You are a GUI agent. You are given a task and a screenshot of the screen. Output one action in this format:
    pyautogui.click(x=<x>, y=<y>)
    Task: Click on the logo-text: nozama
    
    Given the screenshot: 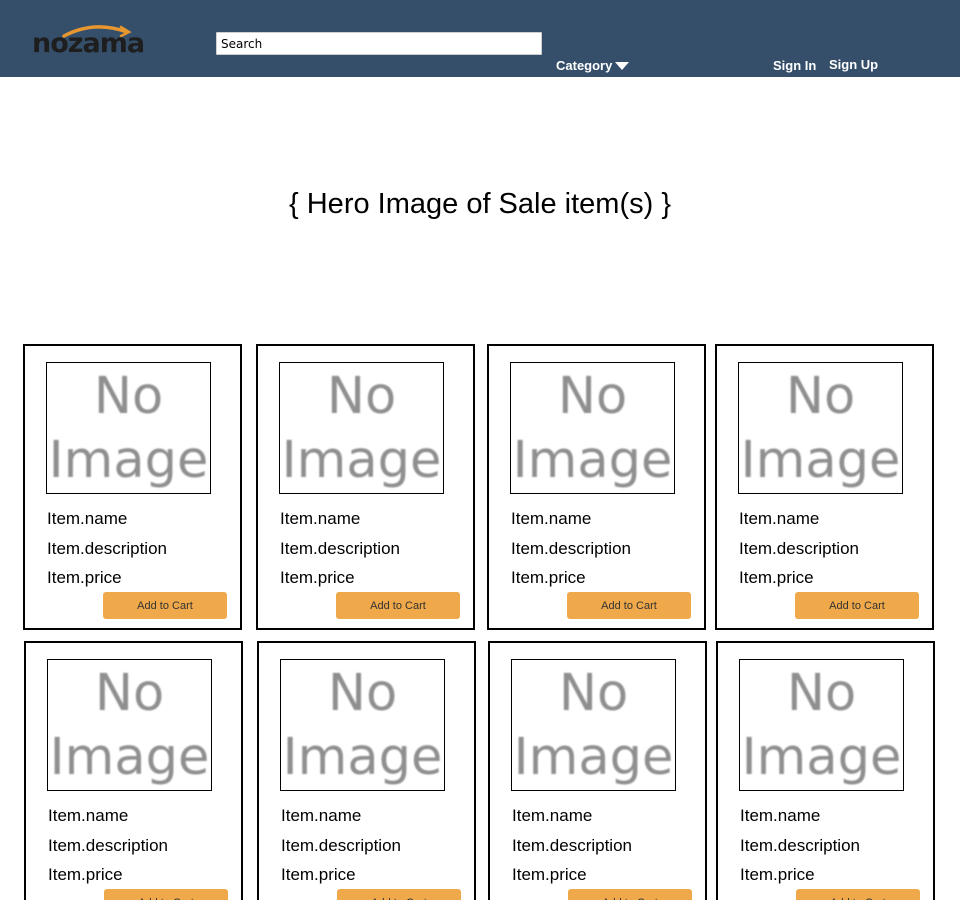 What is the action you would take?
    pyautogui.click(x=88, y=43)
    